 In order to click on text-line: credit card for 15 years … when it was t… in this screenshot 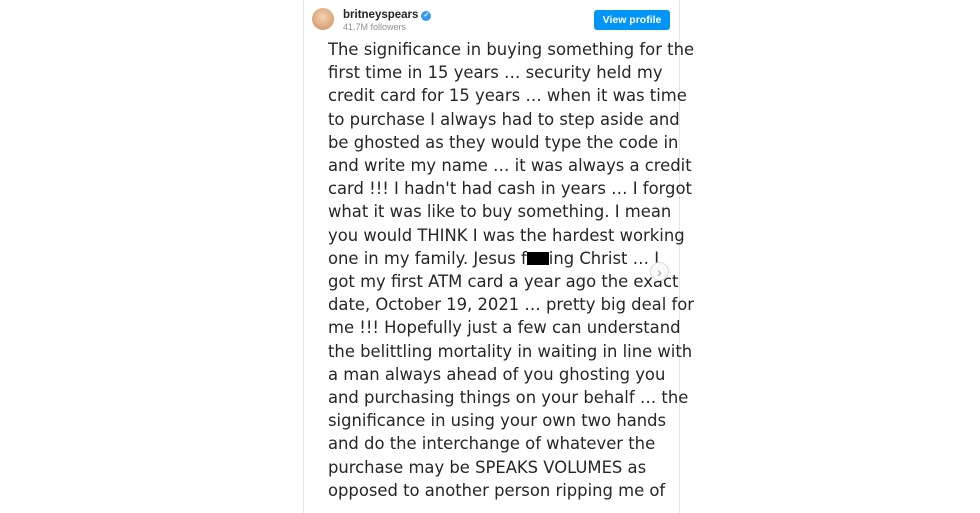, I will do `click(507, 96)`.